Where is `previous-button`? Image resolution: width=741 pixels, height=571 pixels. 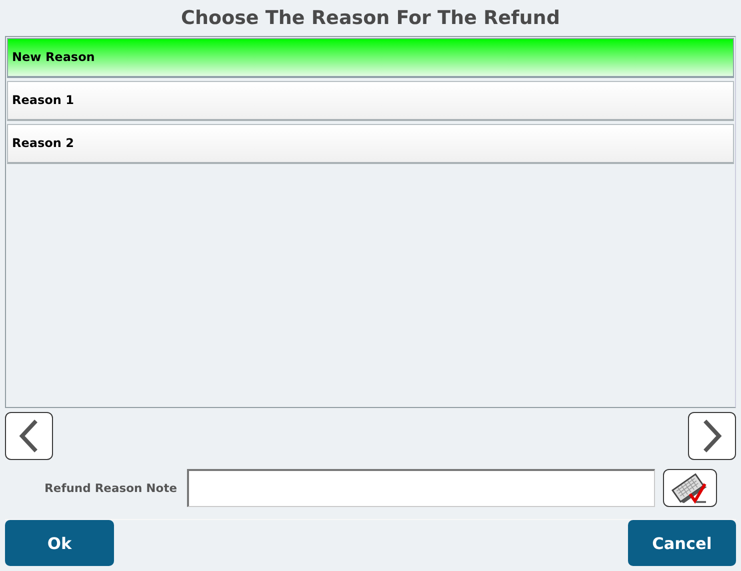
previous-button is located at coordinates (29, 436).